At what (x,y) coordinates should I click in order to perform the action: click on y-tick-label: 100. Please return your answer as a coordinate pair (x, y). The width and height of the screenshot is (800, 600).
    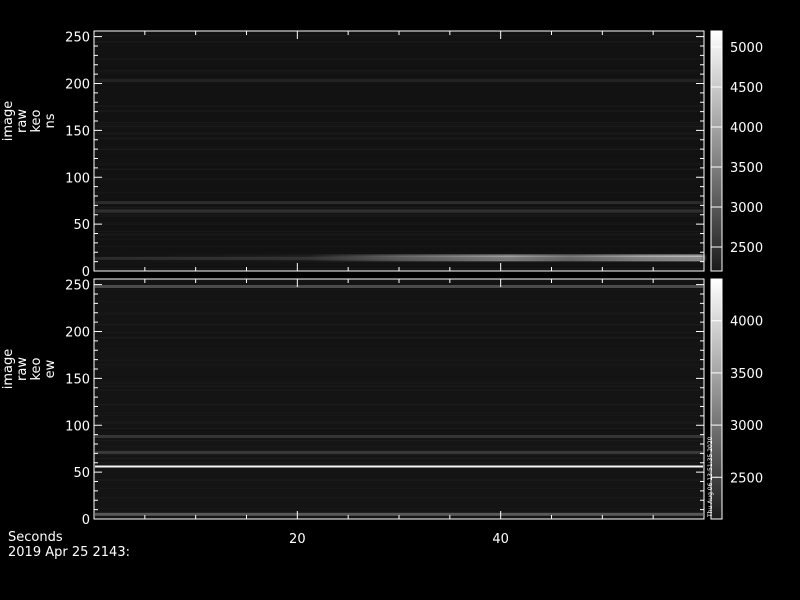
    Looking at the image, I should click on (77, 178).